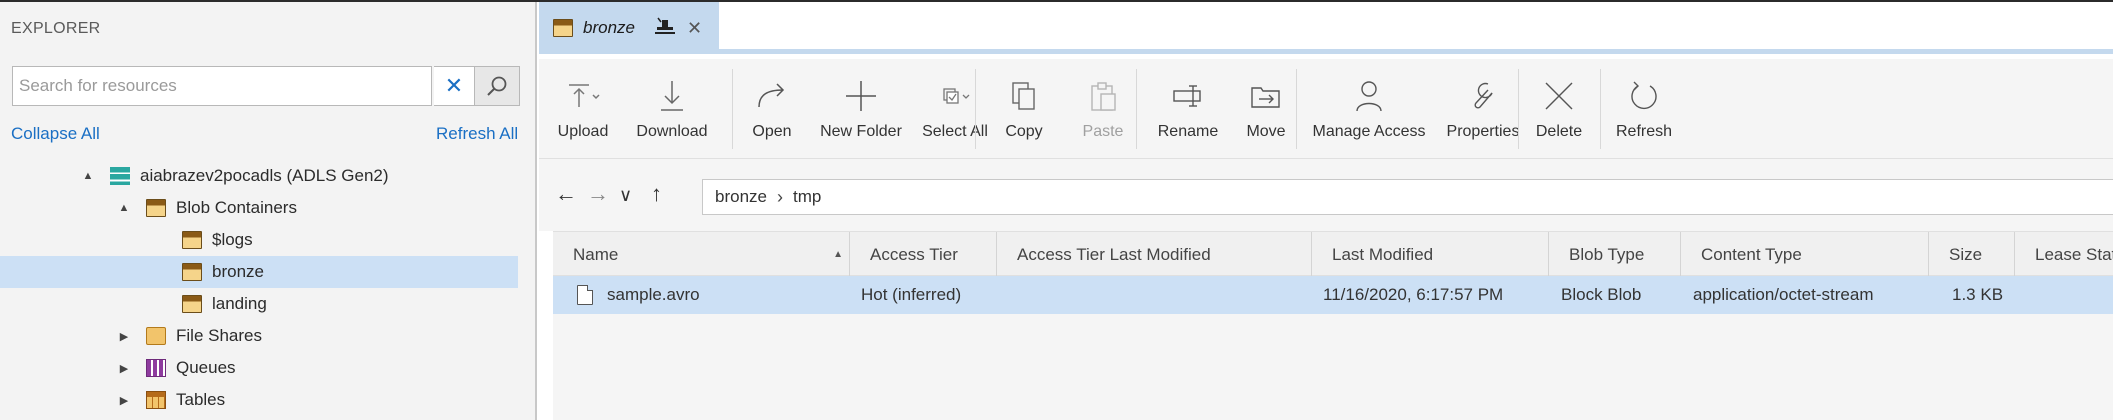 The width and height of the screenshot is (2113, 420). What do you see at coordinates (583, 131) in the screenshot?
I see `upload-label: Upload` at bounding box center [583, 131].